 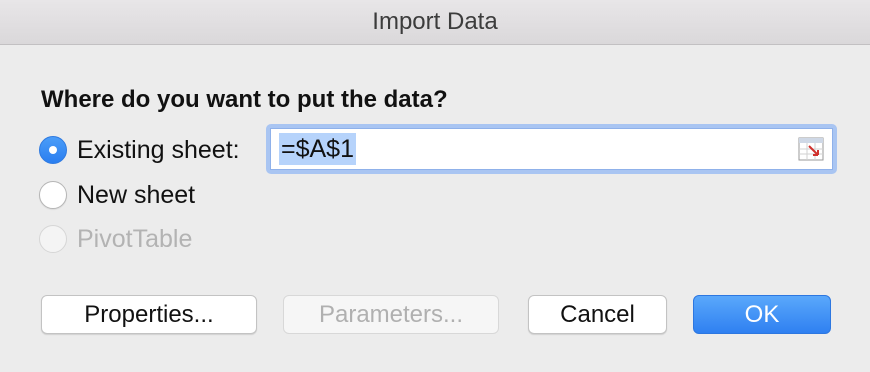 I want to click on ok-button: OK, so click(x=762, y=314).